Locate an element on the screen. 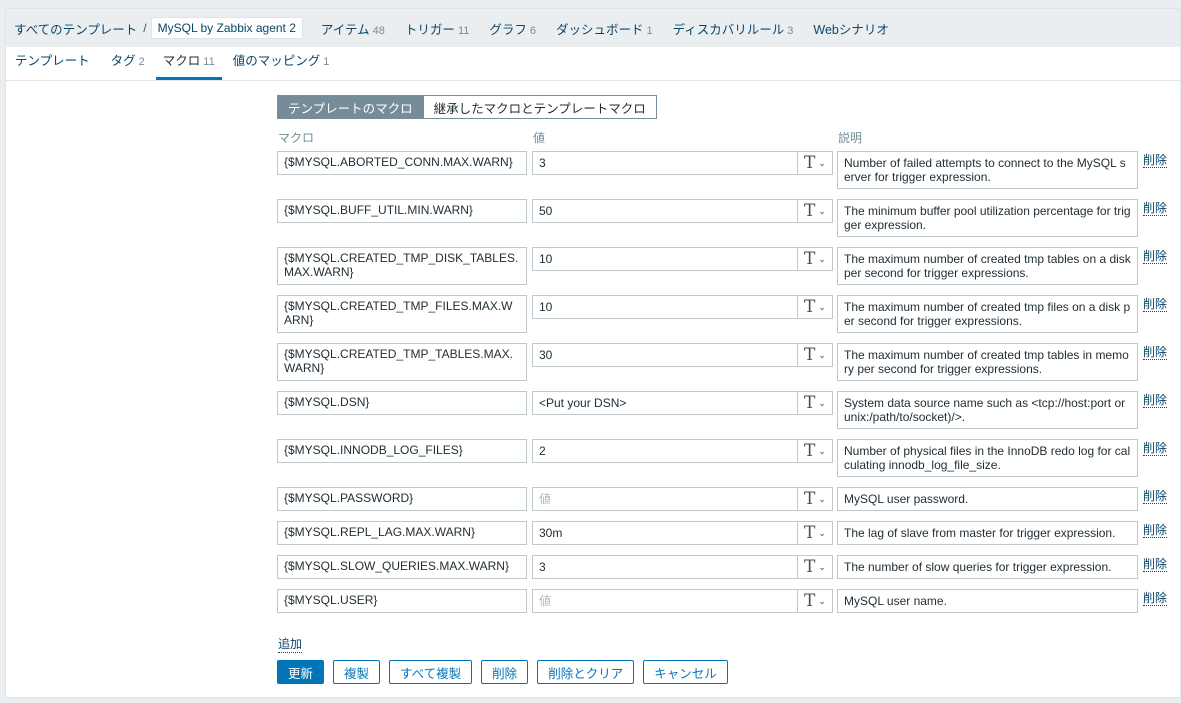 The image size is (1181, 703). tab-tags: タグ 2 is located at coordinates (128, 65).